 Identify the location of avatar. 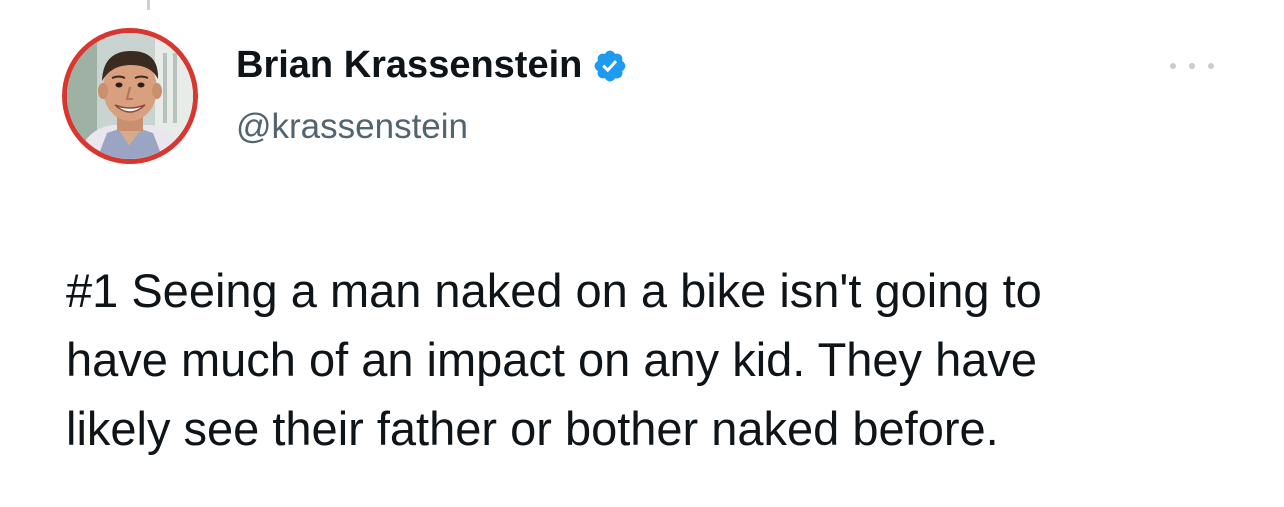
(130, 96).